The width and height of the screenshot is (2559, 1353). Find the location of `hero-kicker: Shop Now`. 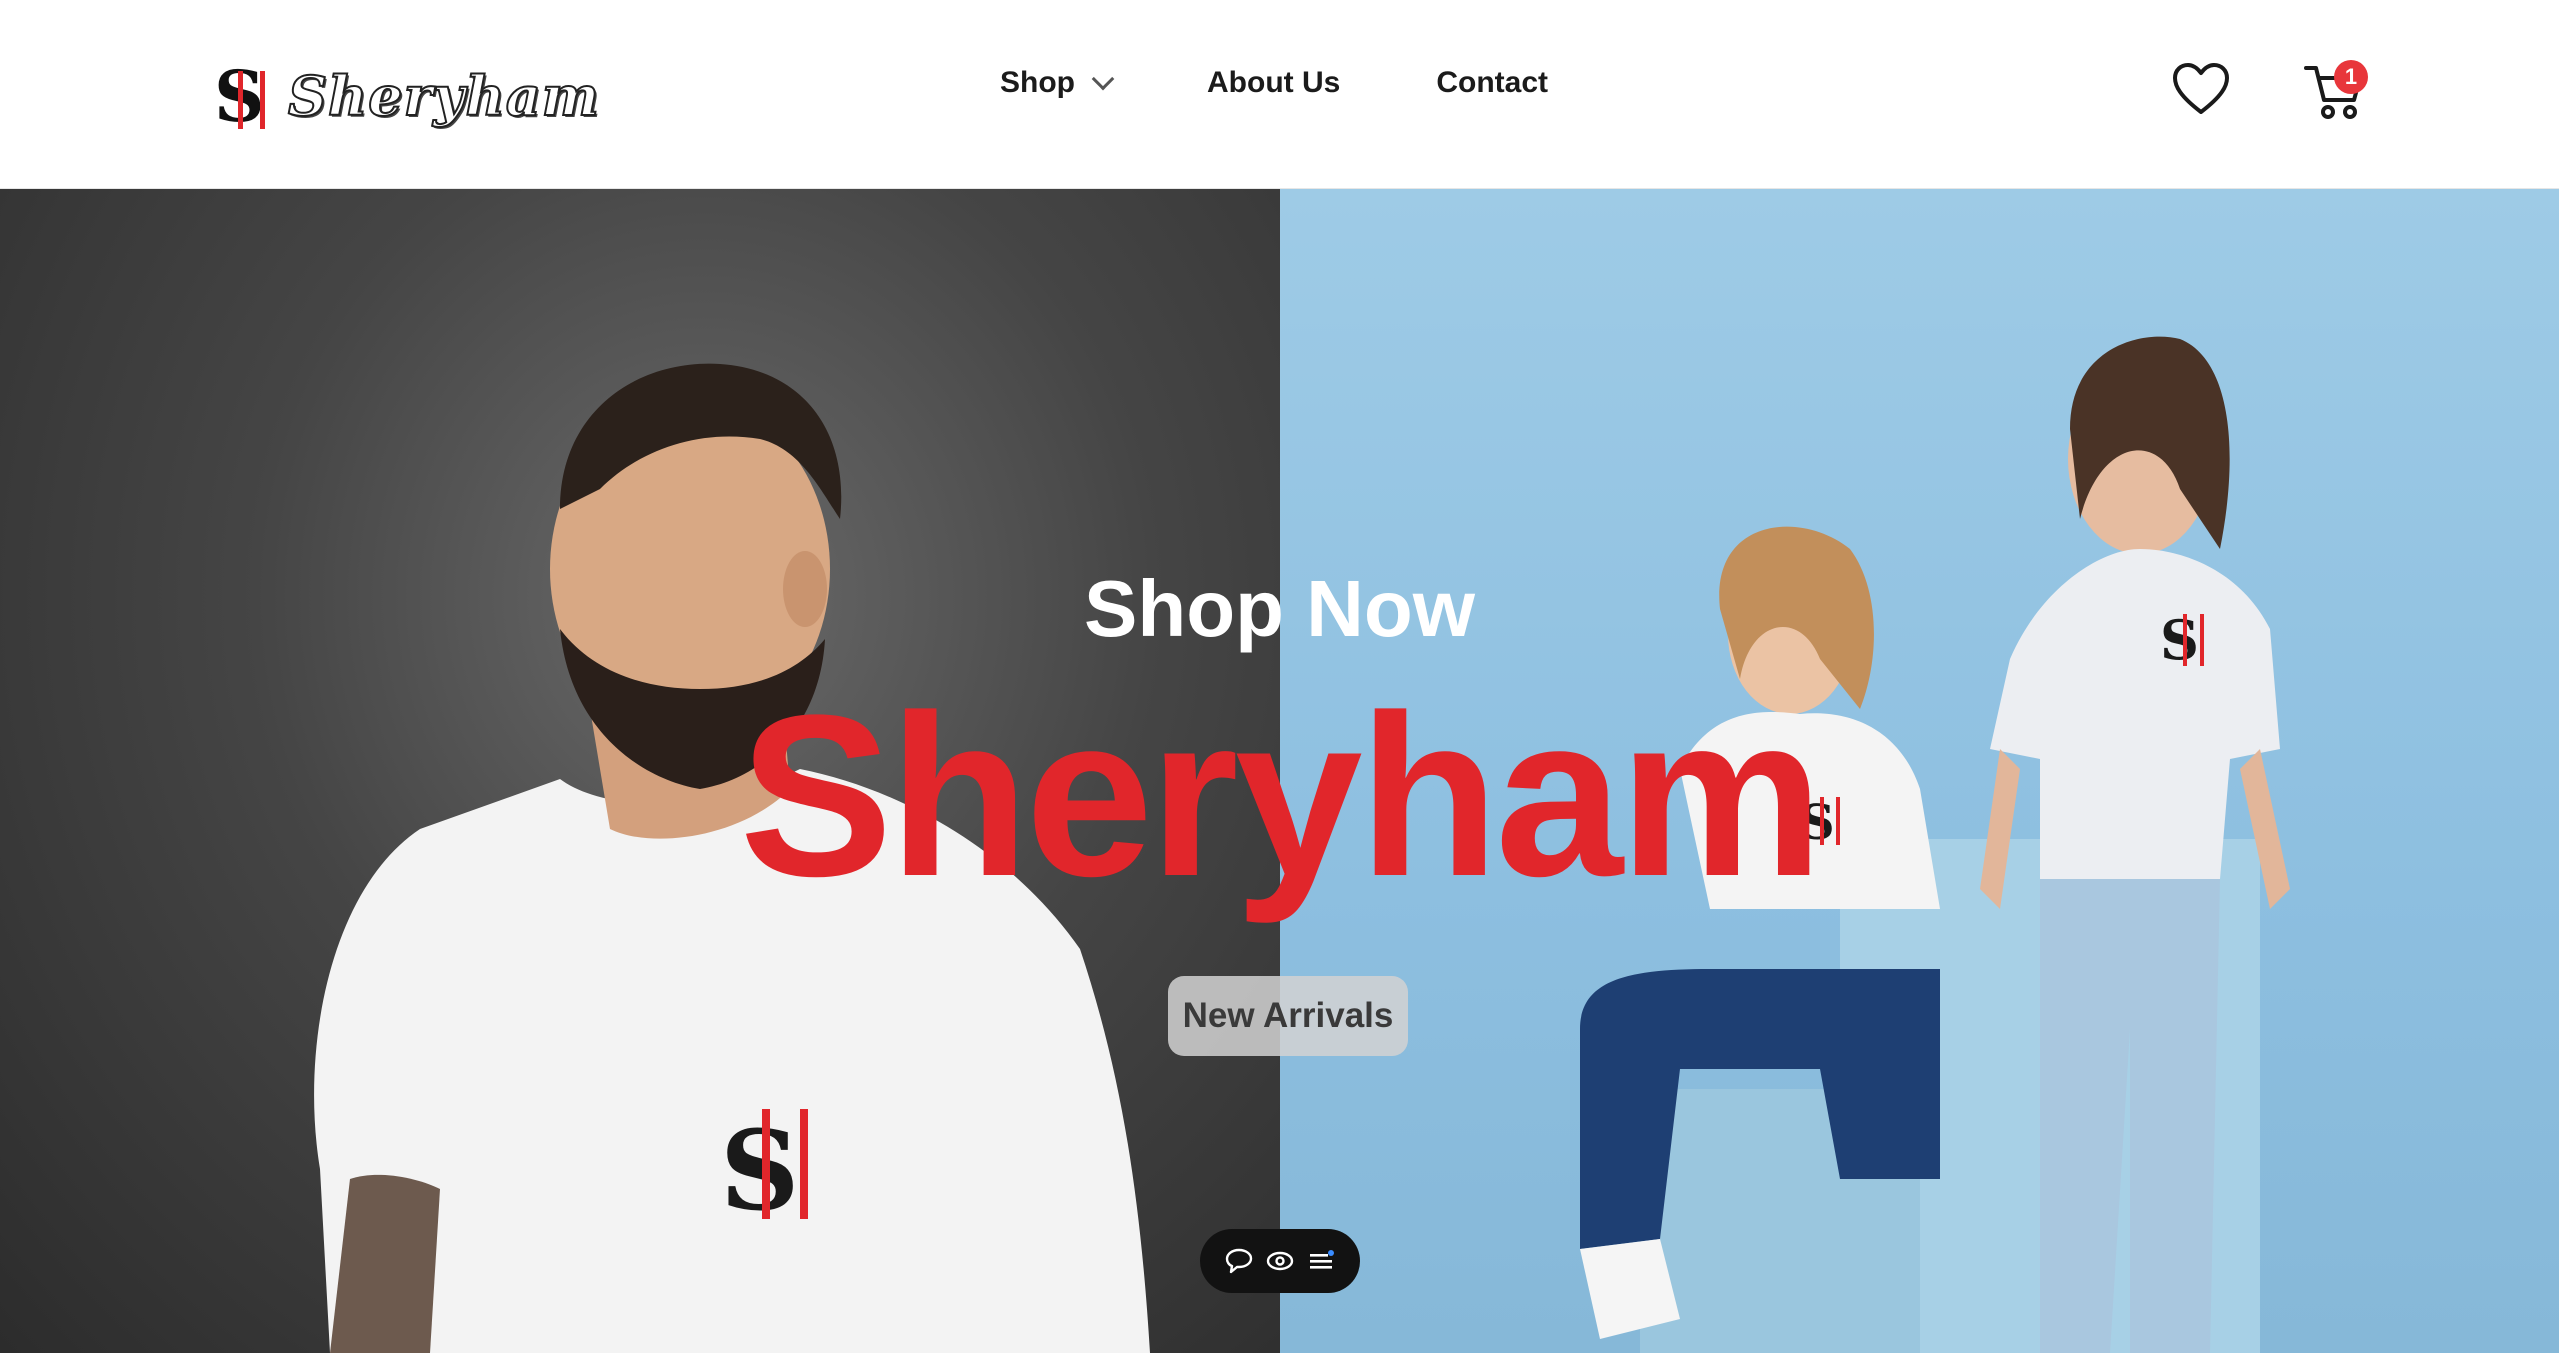

hero-kicker: Shop Now is located at coordinates (1279, 608).